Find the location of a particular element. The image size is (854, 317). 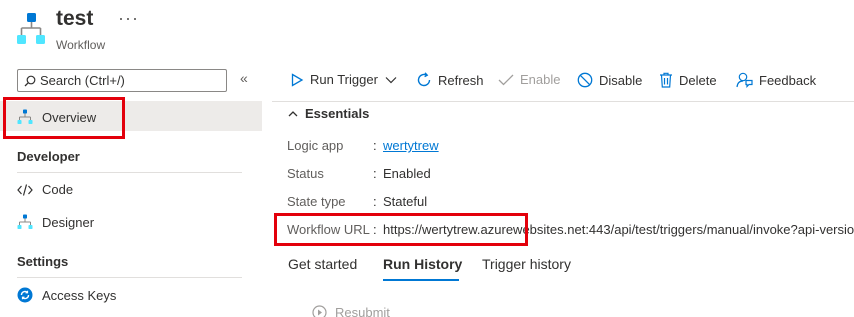

search-box is located at coordinates (122, 80).